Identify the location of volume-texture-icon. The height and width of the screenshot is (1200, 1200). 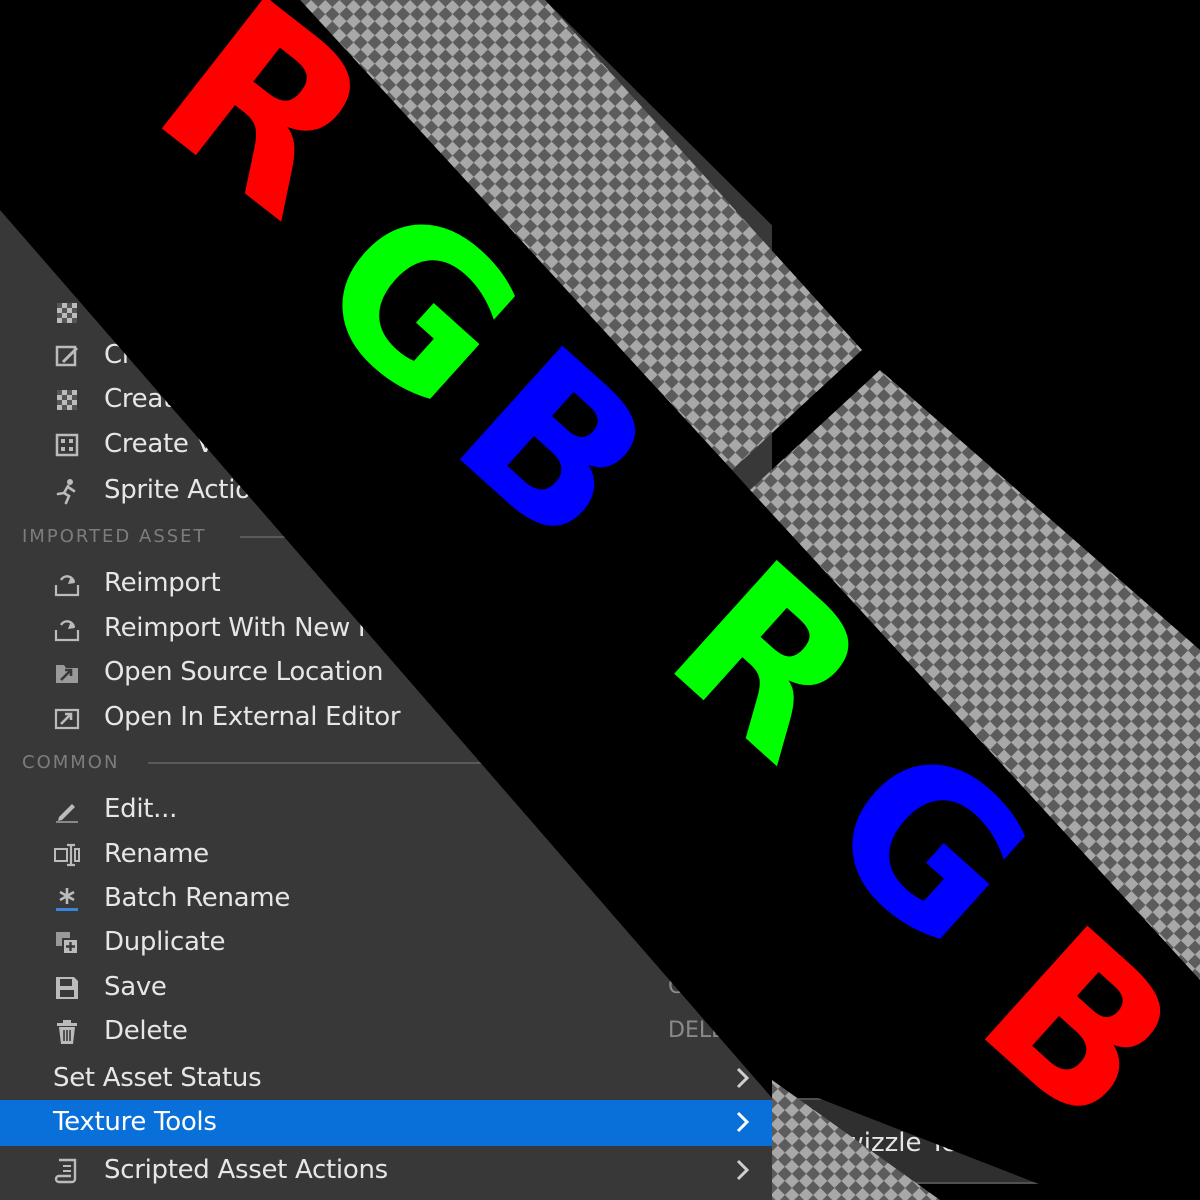
(67, 445).